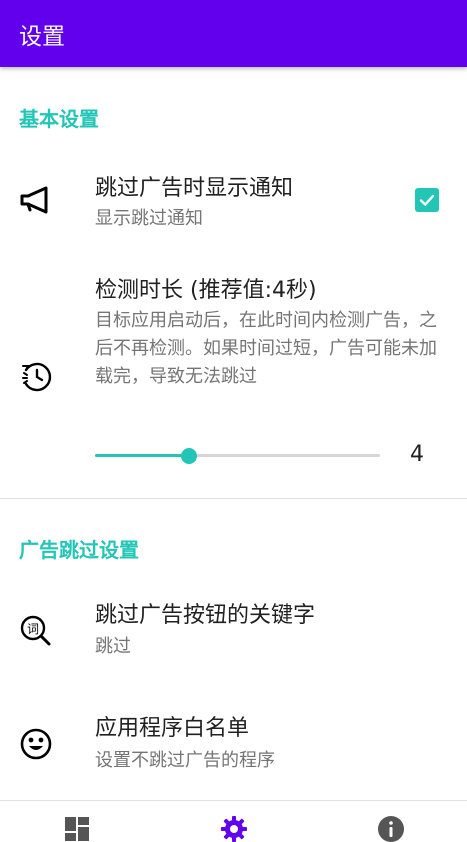  What do you see at coordinates (233, 630) in the screenshot?
I see `setting-keywords: 词 跳过广告按钮的关键字 跳过` at bounding box center [233, 630].